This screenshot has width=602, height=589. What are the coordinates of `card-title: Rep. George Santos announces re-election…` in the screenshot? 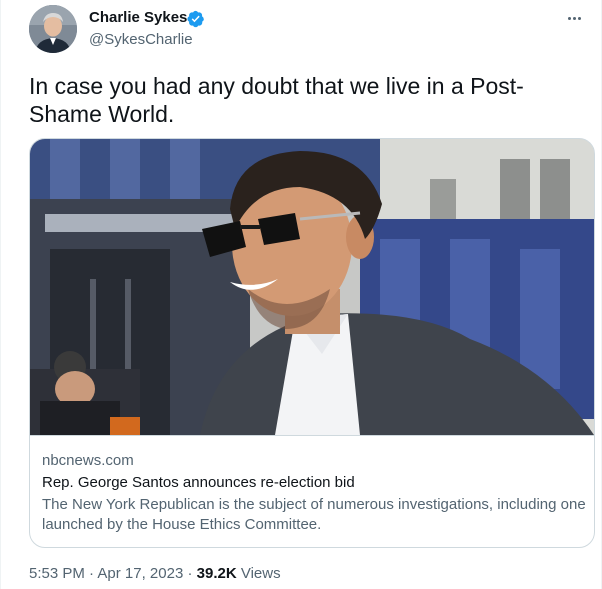 It's located at (198, 482).